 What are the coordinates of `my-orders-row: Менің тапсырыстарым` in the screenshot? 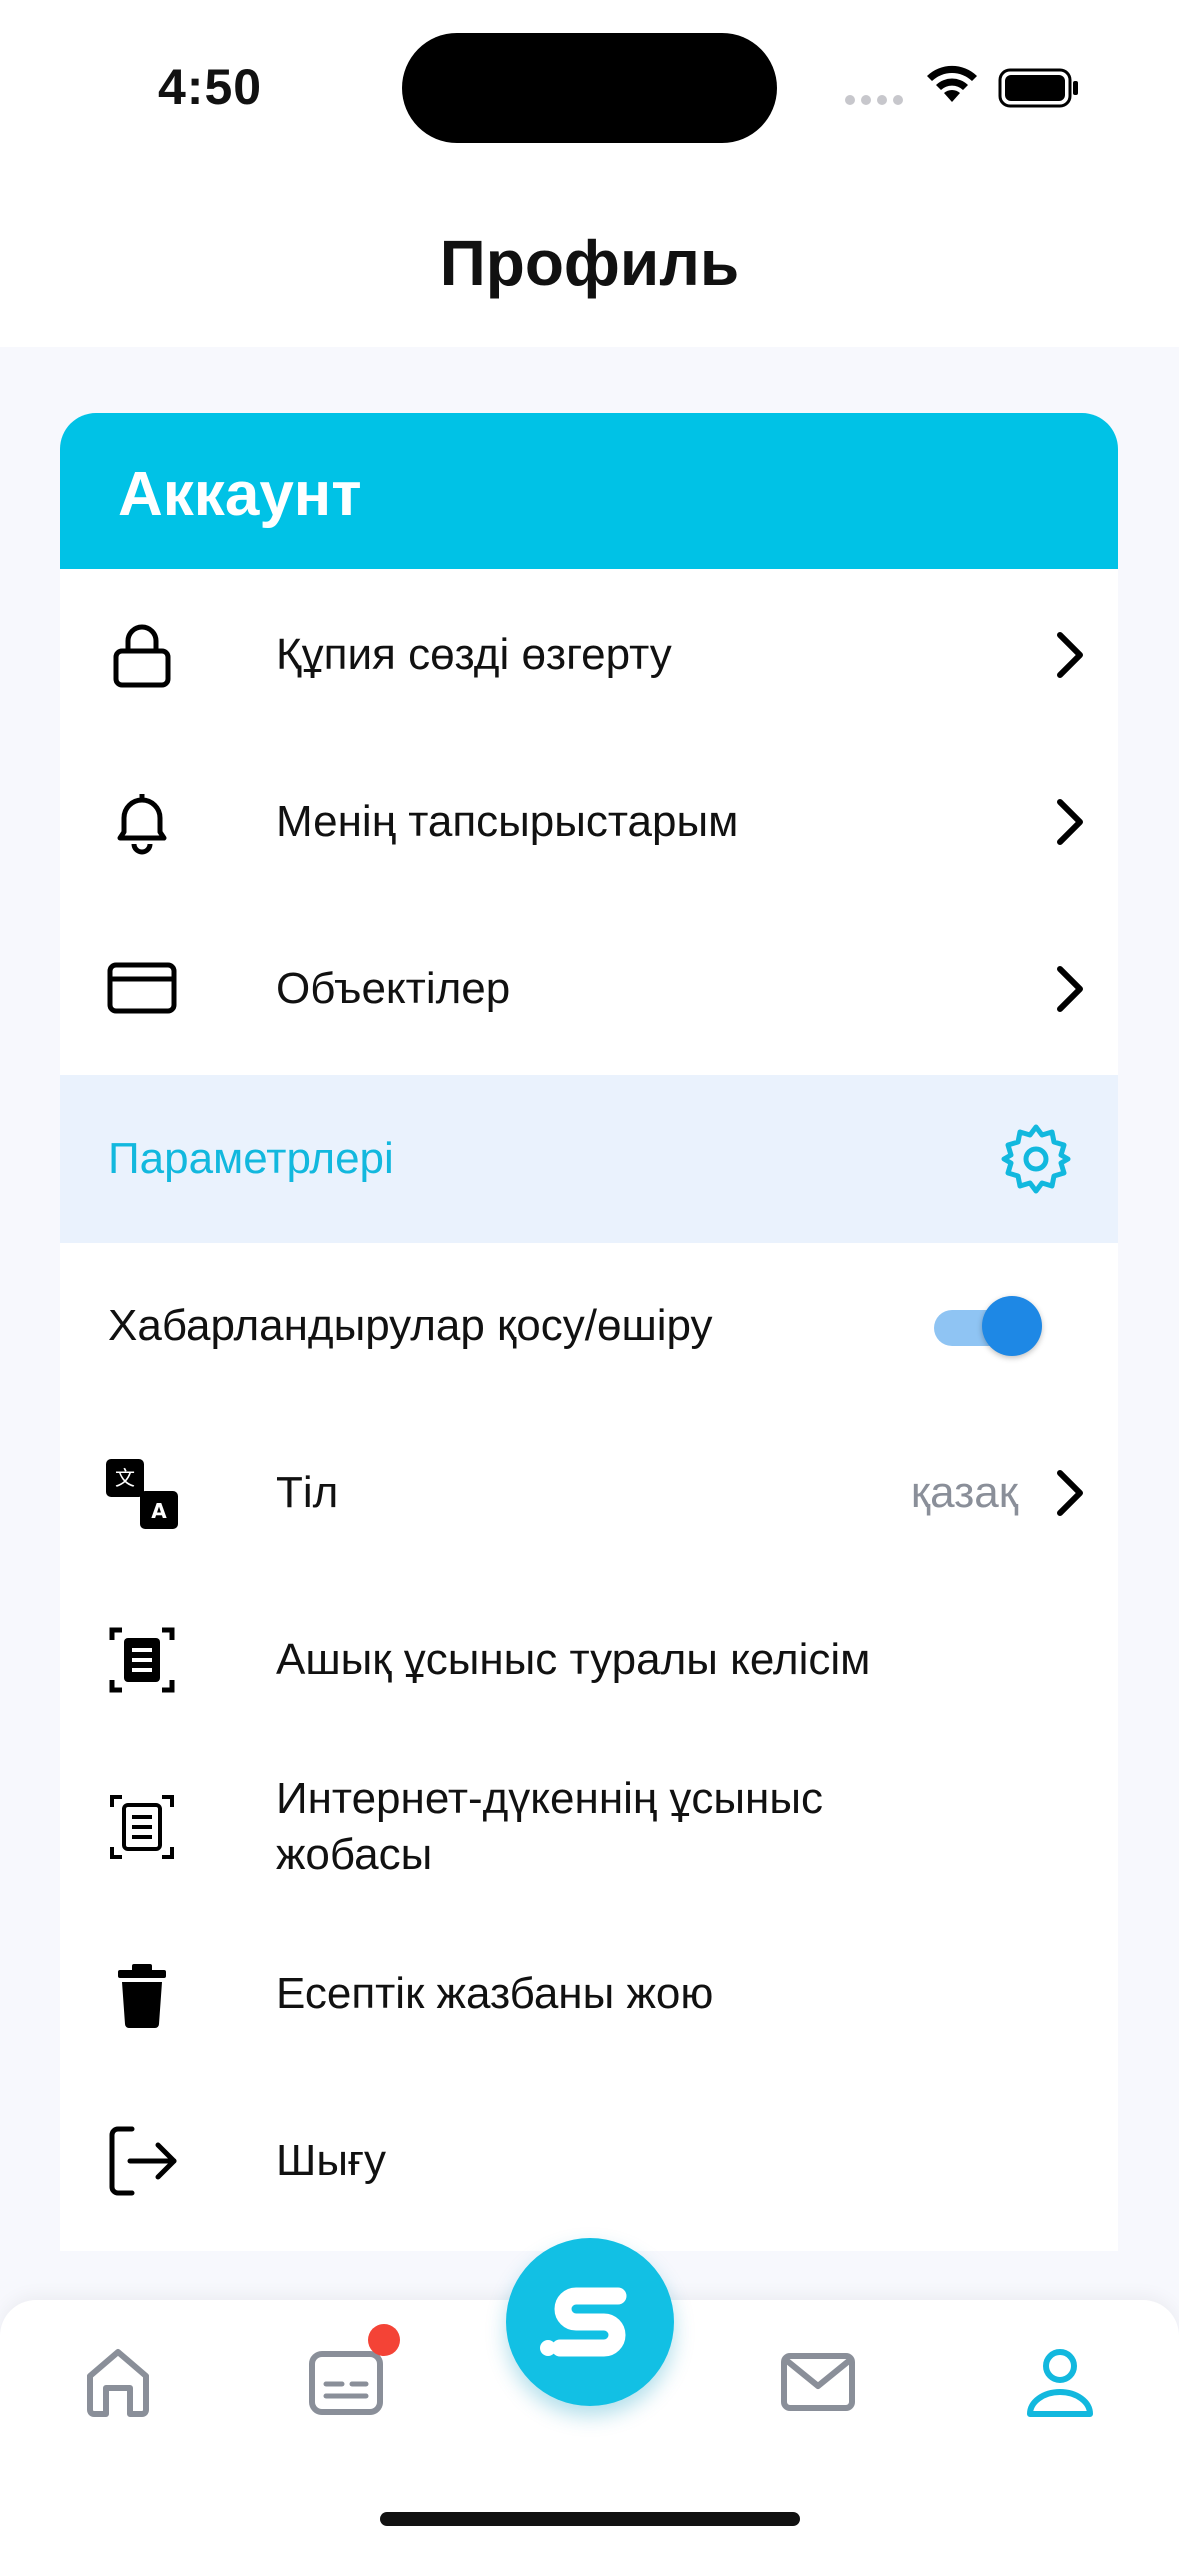 It's located at (589, 822).